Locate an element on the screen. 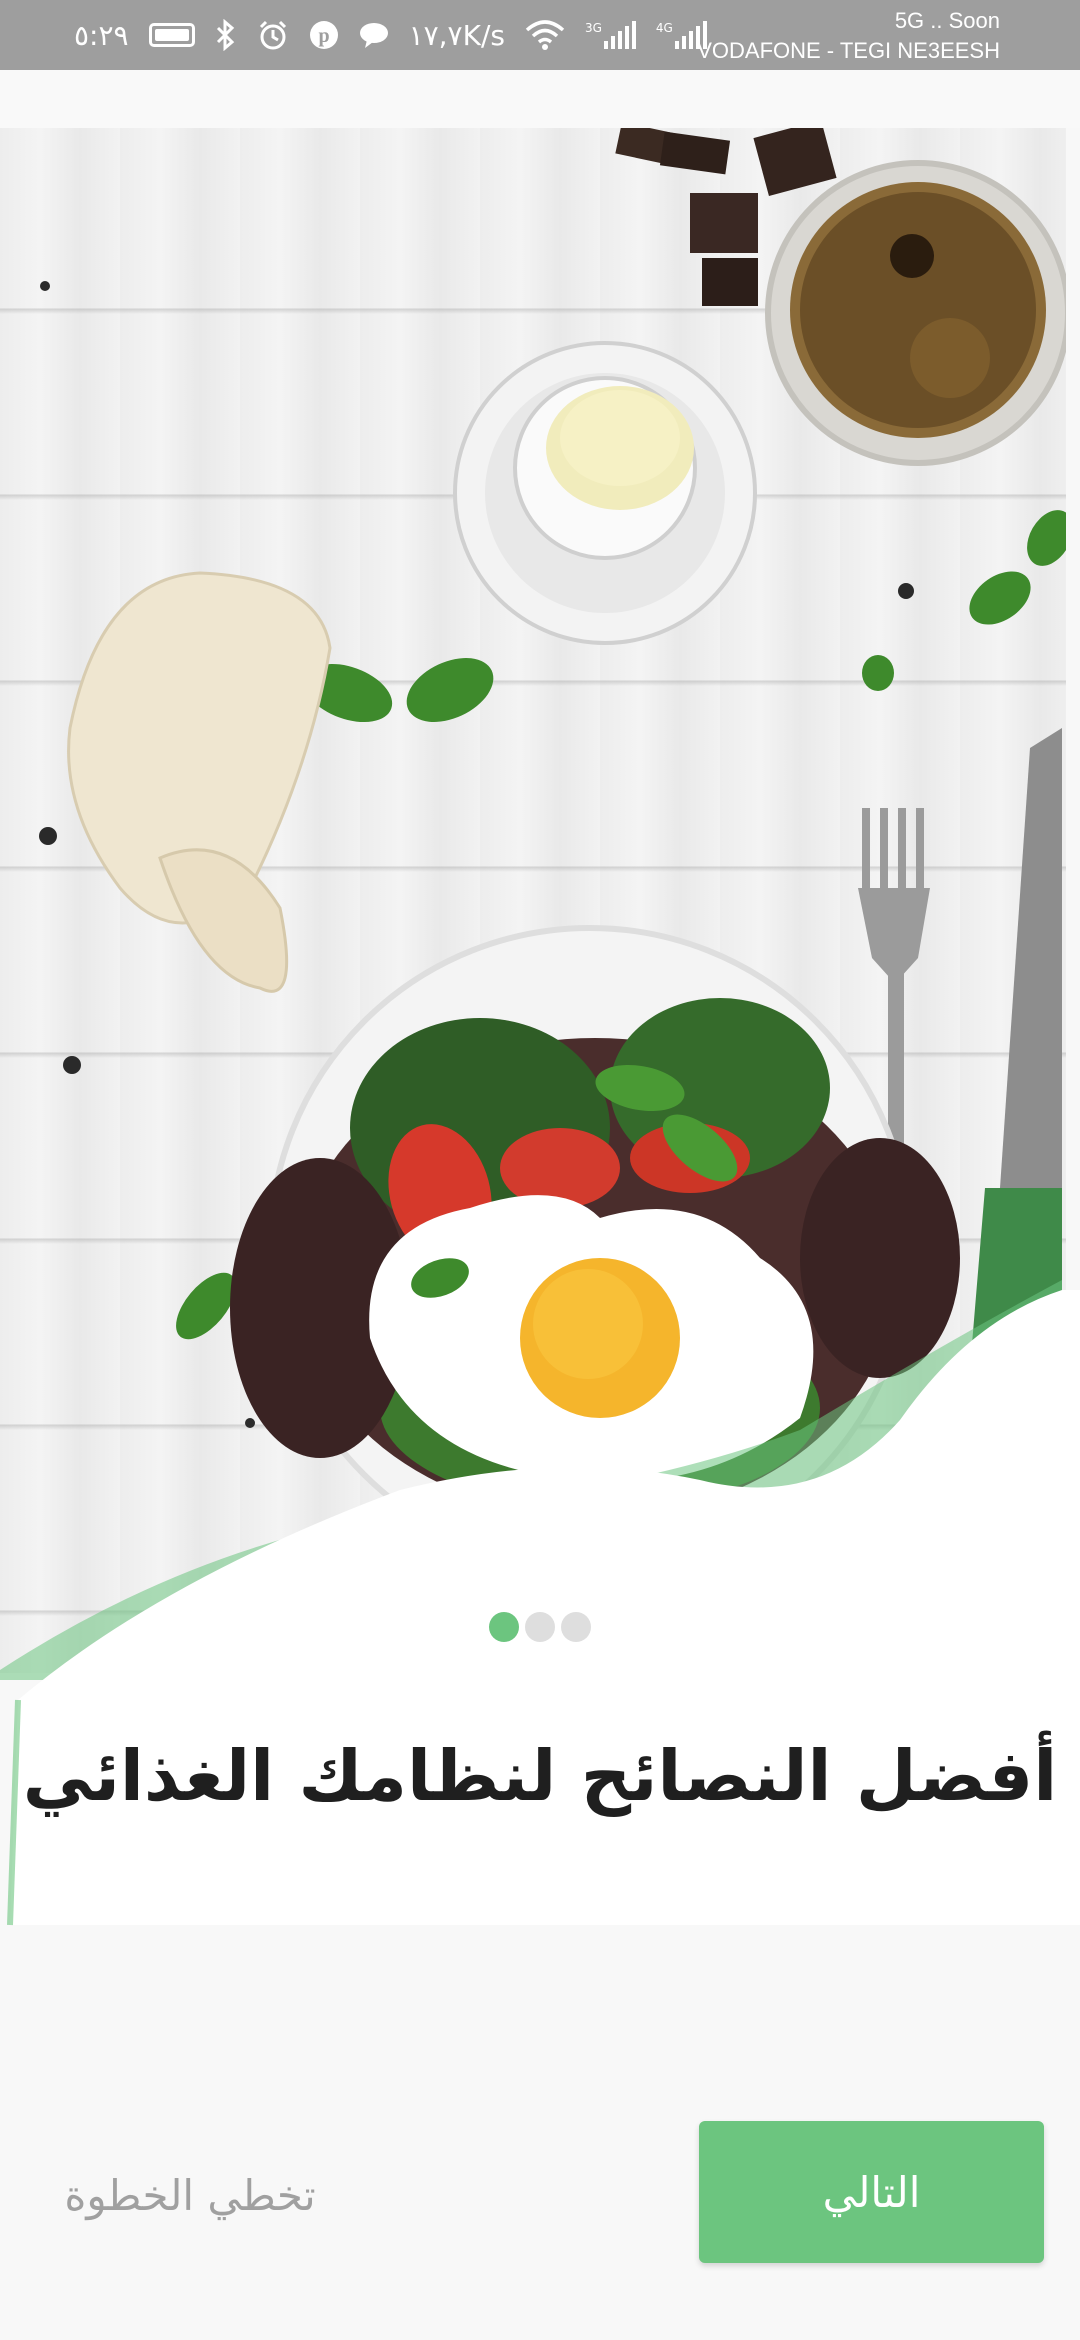 This screenshot has width=1080, height=2340. carrier-info: 5G .. Soon VODAFONE - TEGI NE3EESH is located at coordinates (848, 36).